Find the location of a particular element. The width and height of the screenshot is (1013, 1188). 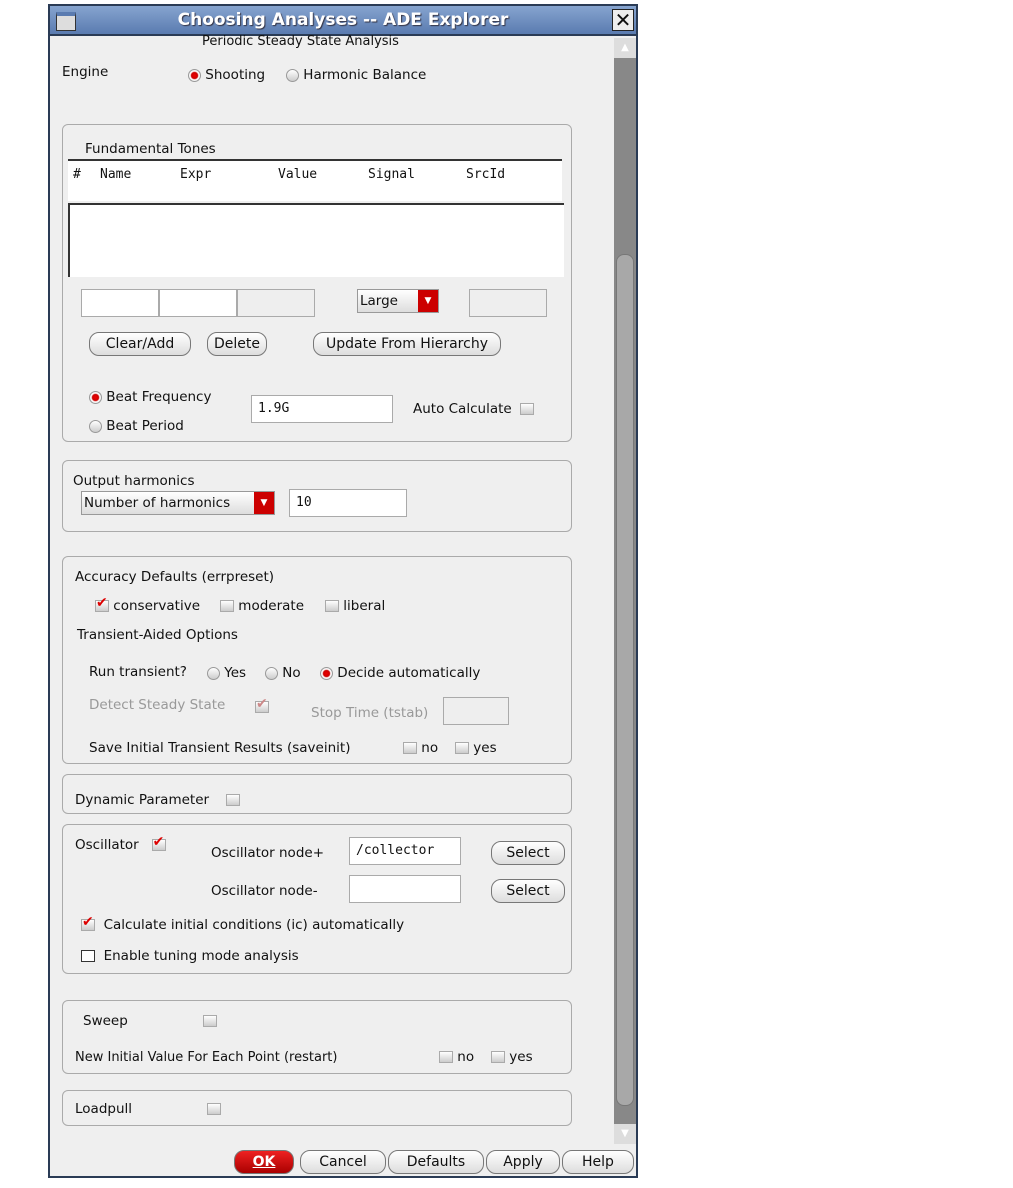

radio-label: Shooting is located at coordinates (235, 75).